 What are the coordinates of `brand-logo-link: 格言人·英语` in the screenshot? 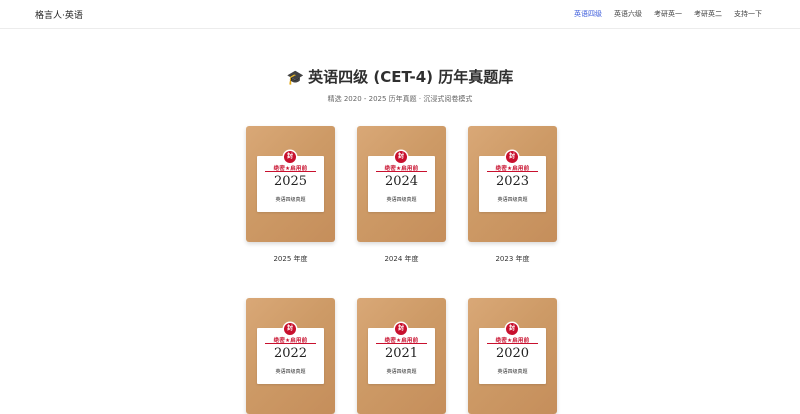 It's located at (59, 14).